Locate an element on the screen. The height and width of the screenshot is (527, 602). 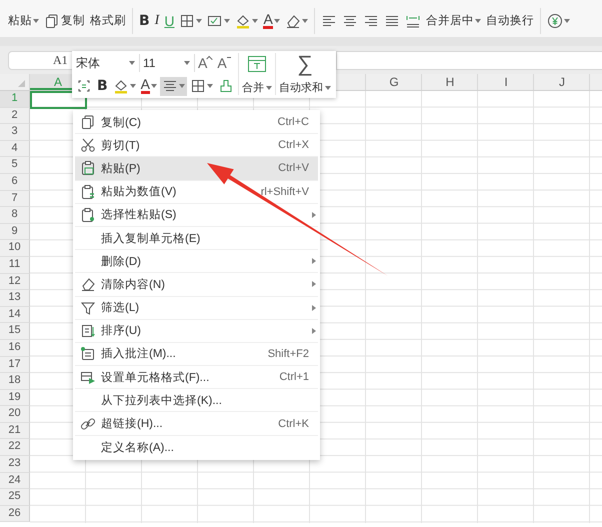
menu-item: 排序(U) is located at coordinates (196, 331).